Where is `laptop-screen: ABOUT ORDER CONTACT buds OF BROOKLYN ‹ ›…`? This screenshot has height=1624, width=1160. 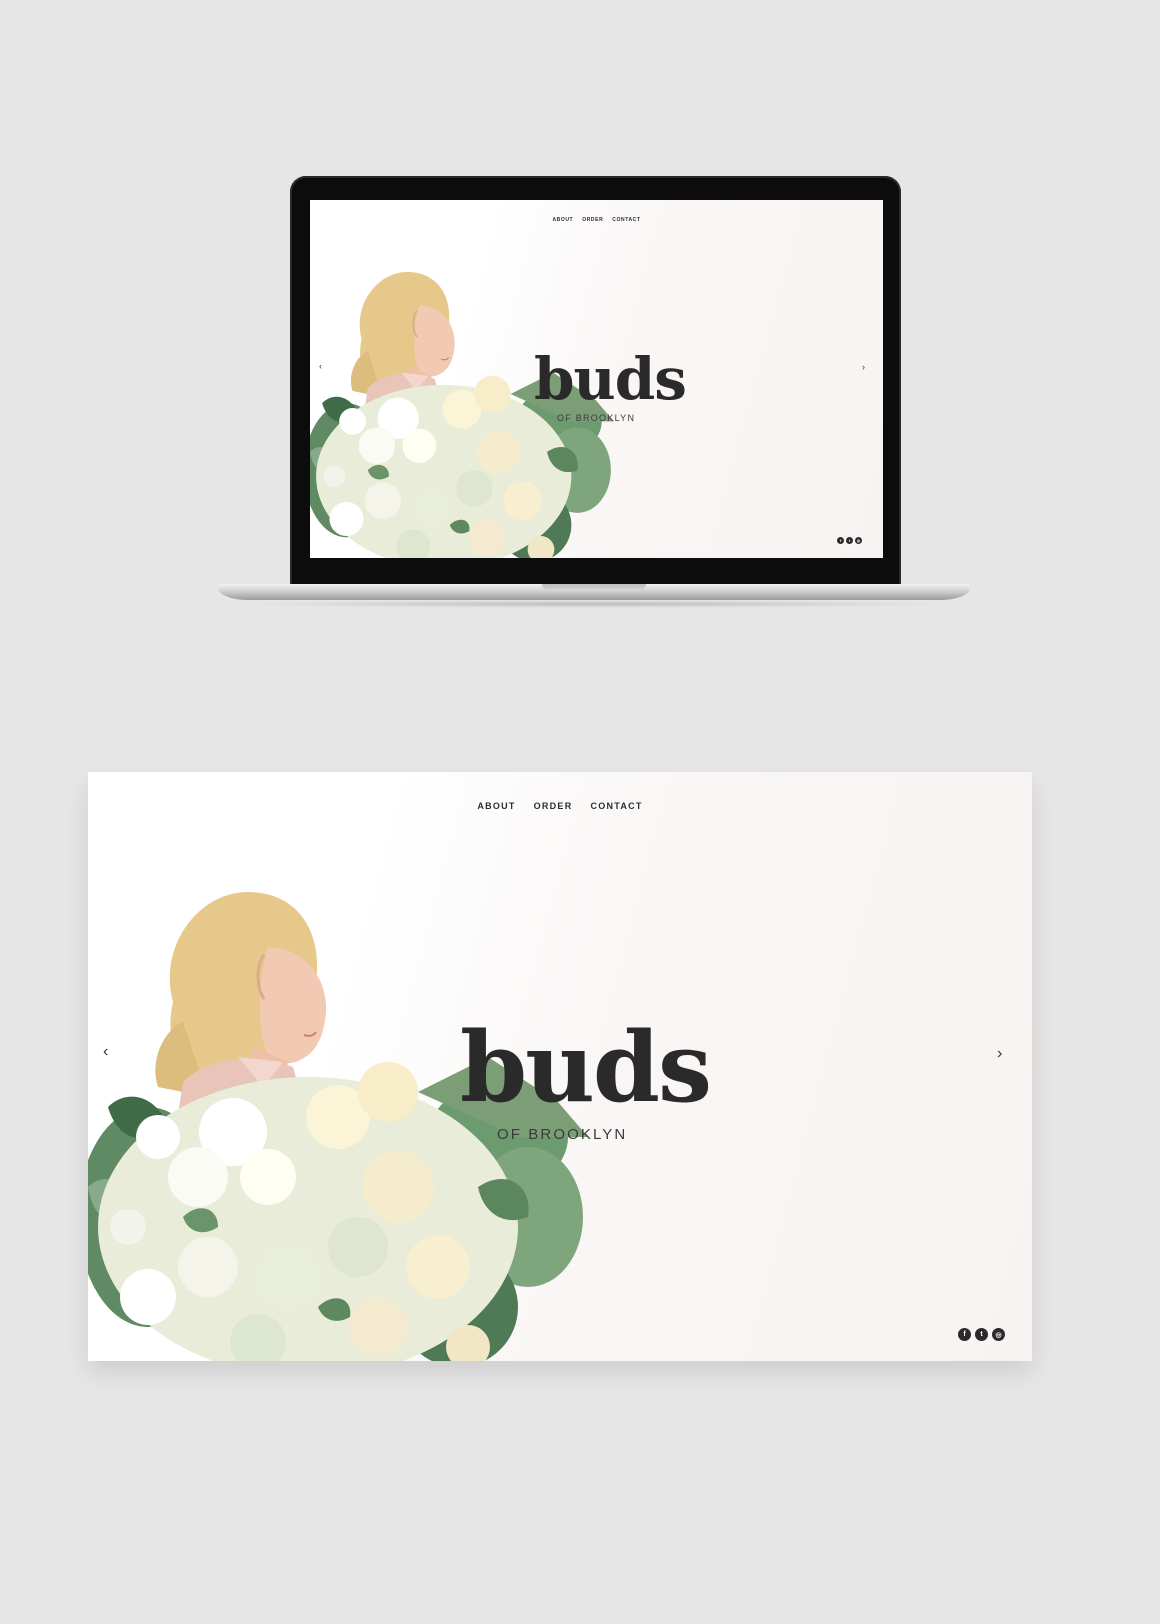
laptop-screen: ABOUT ORDER CONTACT buds OF BROOKLYN ‹ ›… is located at coordinates (596, 379).